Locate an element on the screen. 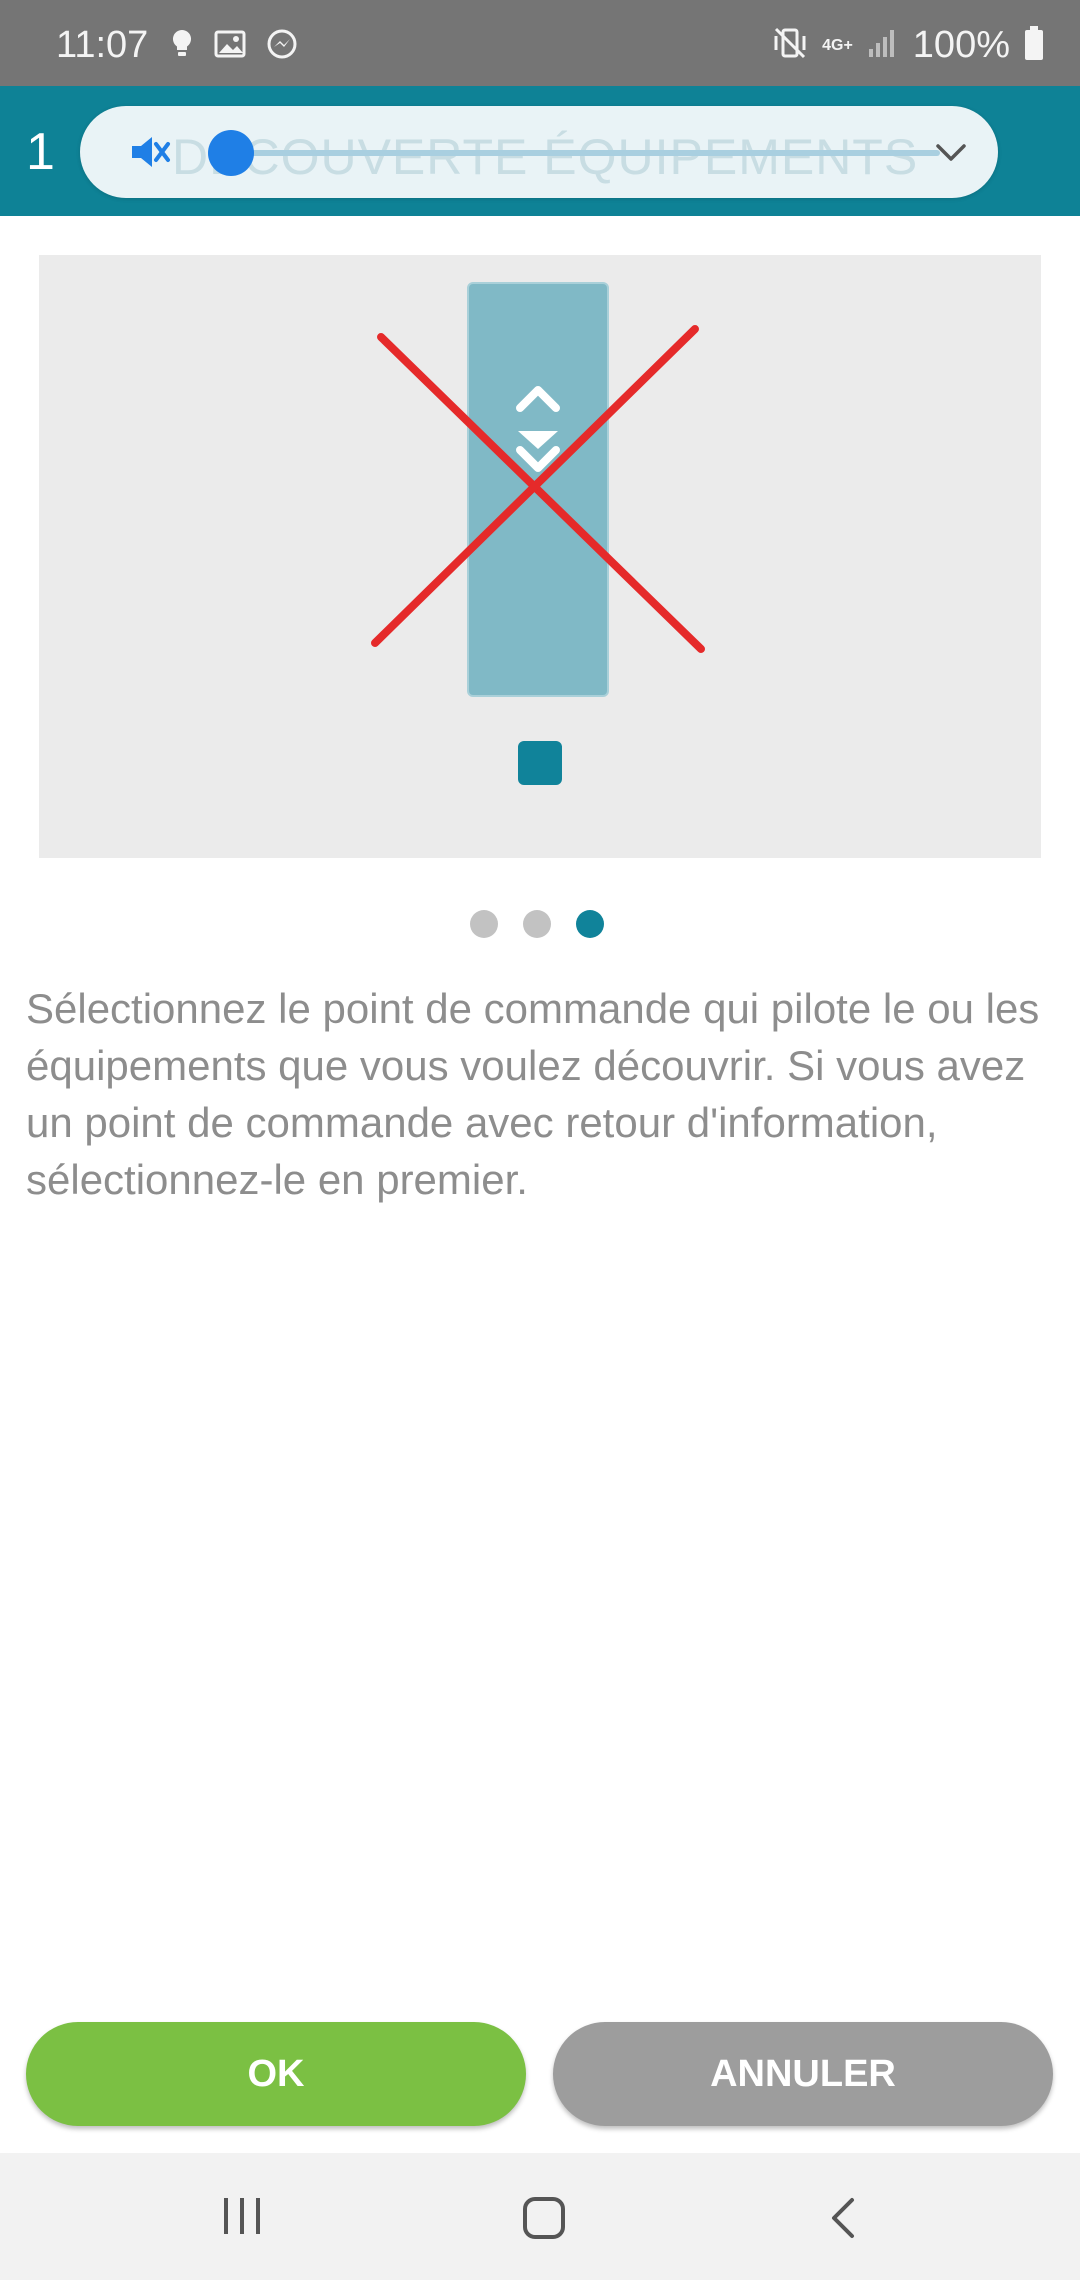  signal-icon is located at coordinates (883, 45).